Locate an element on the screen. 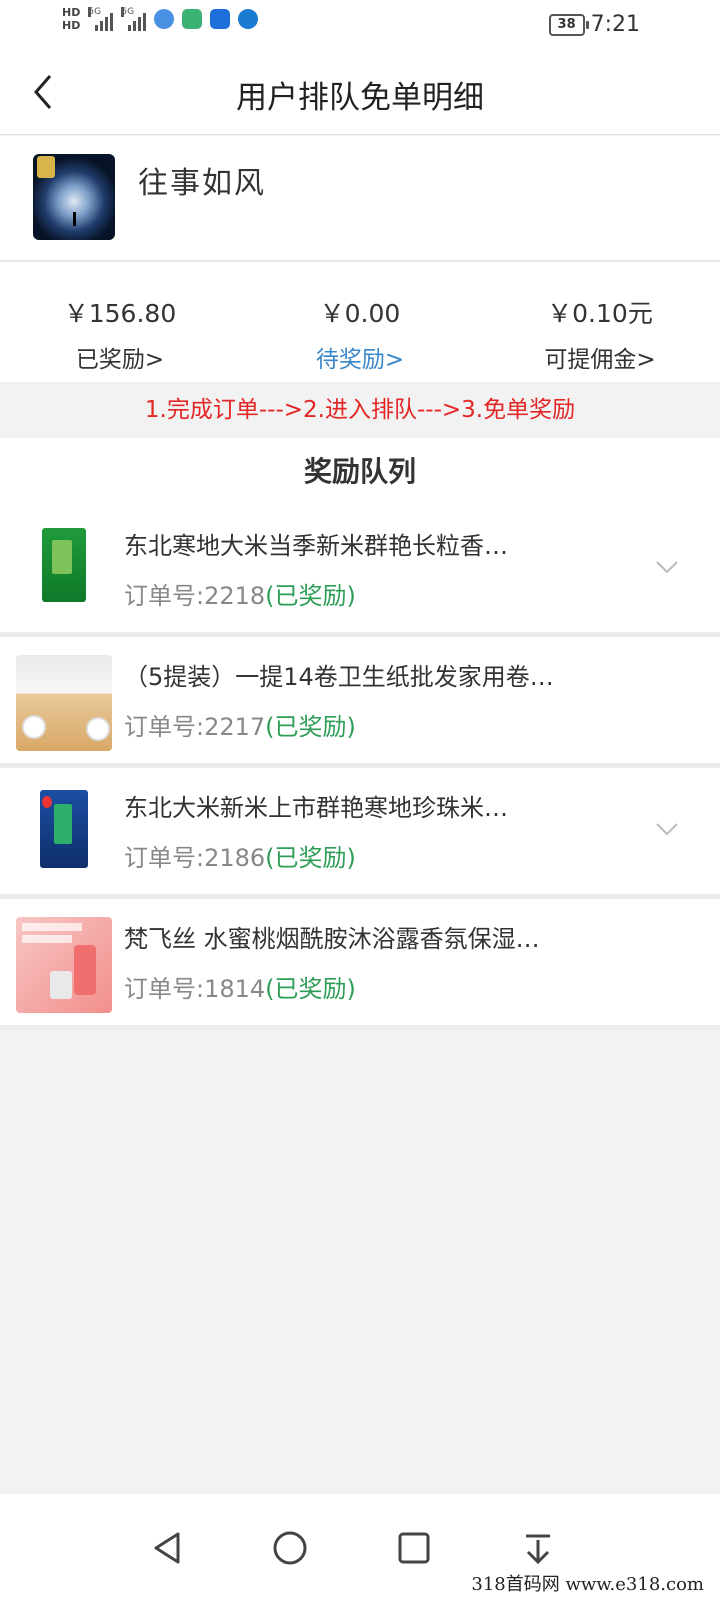  reward-stats: ￥156.80 已奖励> ￥0.00 待奖励> ￥0.10元 可提佣金> is located at coordinates (360, 322).